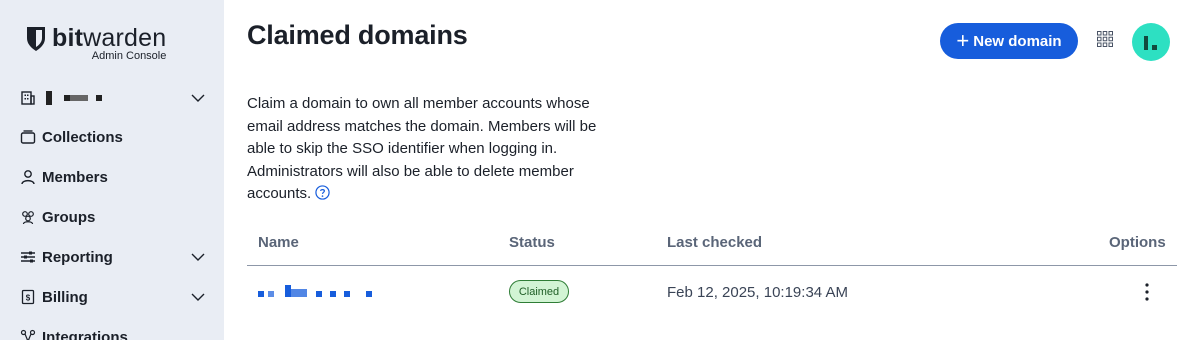  What do you see at coordinates (357, 35) in the screenshot?
I see `page-title: Claimed domains` at bounding box center [357, 35].